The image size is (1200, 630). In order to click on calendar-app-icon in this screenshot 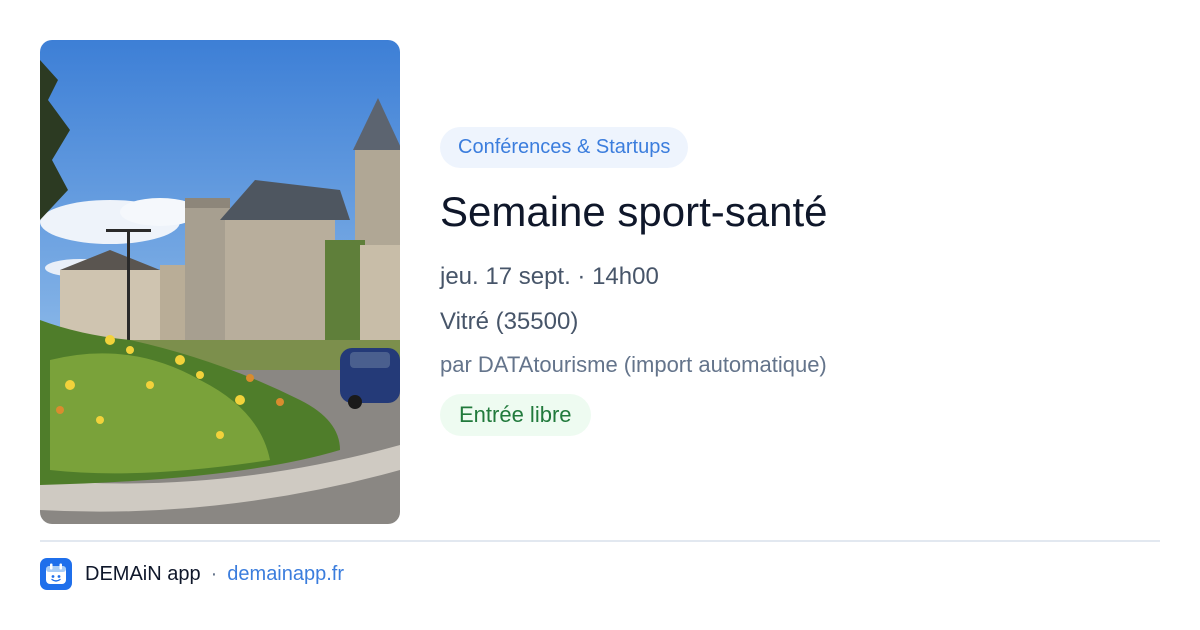, I will do `click(56, 574)`.